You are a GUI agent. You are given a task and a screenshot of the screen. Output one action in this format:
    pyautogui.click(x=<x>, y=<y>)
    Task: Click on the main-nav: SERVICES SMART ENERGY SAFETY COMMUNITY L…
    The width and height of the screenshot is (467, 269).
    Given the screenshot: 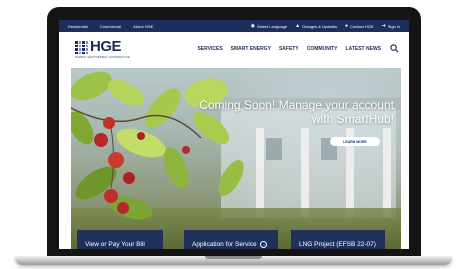 What is the action you would take?
    pyautogui.click(x=289, y=49)
    